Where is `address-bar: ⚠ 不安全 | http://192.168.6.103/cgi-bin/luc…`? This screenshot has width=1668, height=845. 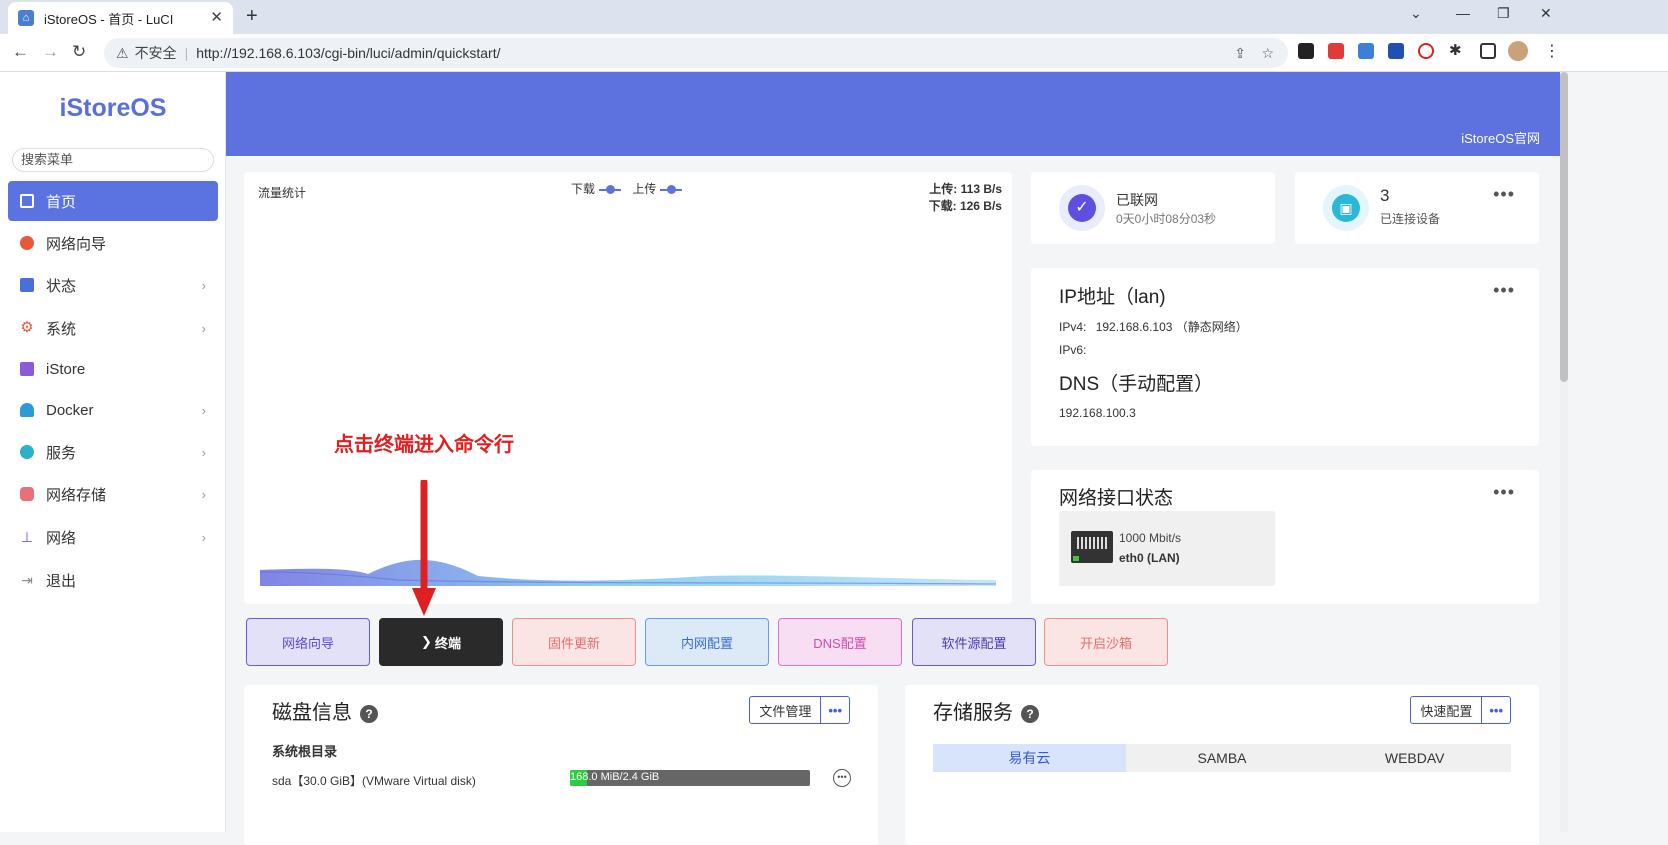
address-bar: ⚠ 不安全 | http://192.168.6.103/cgi-bin/luc… is located at coordinates (696, 53).